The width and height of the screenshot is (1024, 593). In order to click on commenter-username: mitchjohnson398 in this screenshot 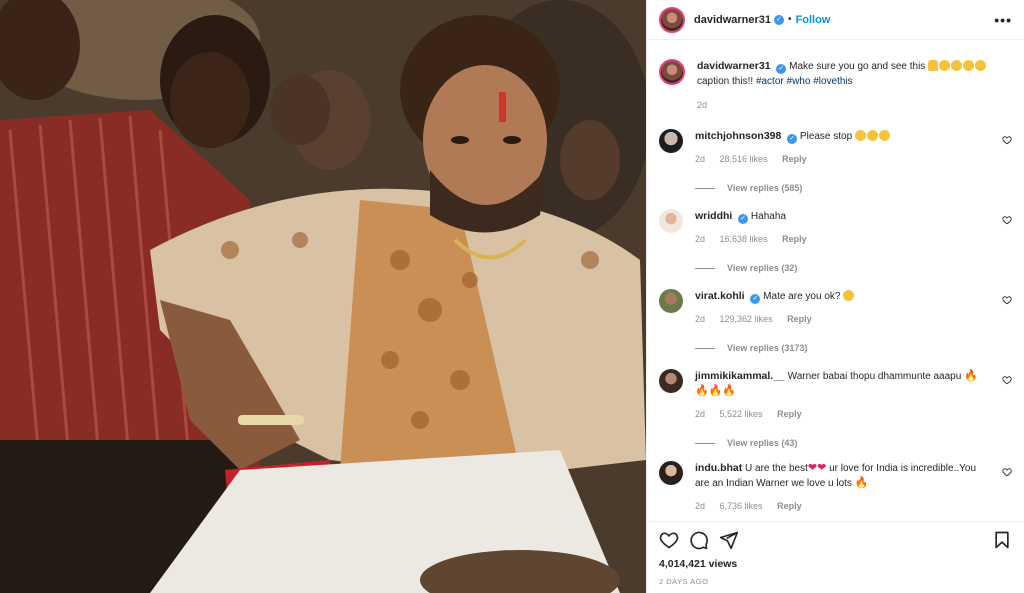, I will do `click(738, 136)`.